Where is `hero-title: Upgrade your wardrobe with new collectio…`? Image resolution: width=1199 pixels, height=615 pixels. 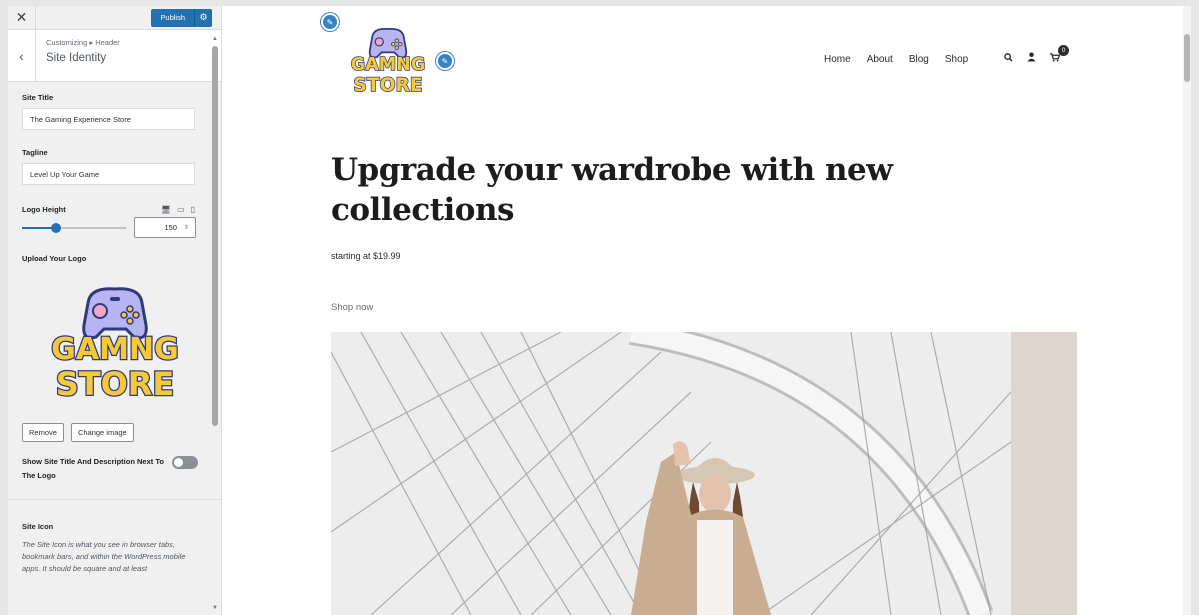 hero-title: Upgrade your wardrobe with new collectio… is located at coordinates (612, 190).